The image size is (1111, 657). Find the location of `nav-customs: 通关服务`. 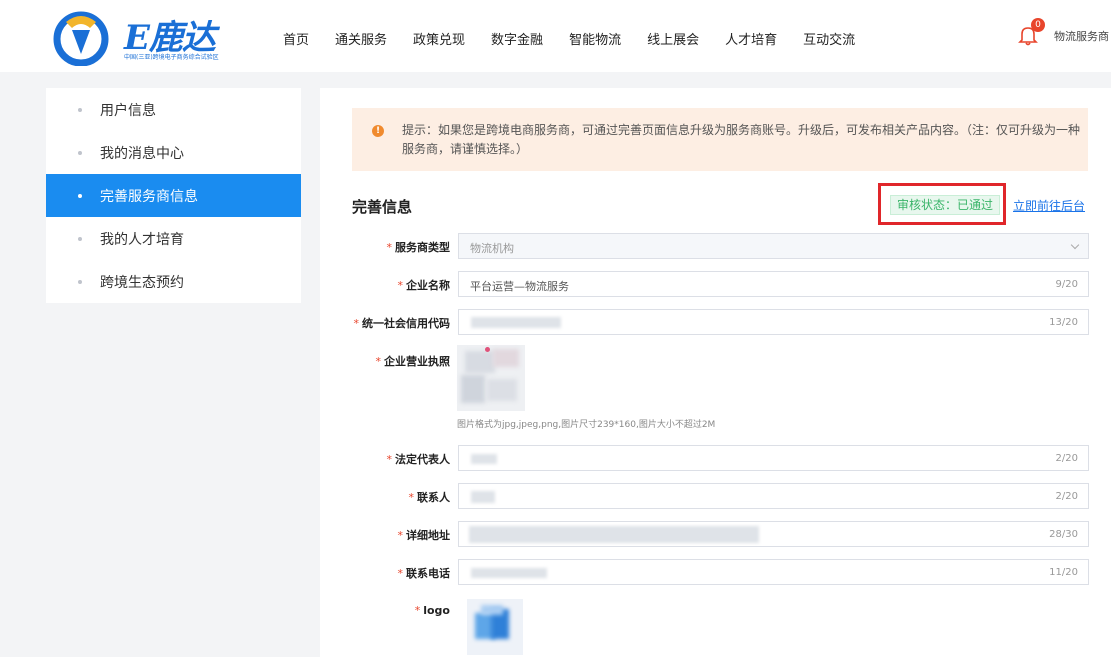

nav-customs: 通关服务 is located at coordinates (361, 38).